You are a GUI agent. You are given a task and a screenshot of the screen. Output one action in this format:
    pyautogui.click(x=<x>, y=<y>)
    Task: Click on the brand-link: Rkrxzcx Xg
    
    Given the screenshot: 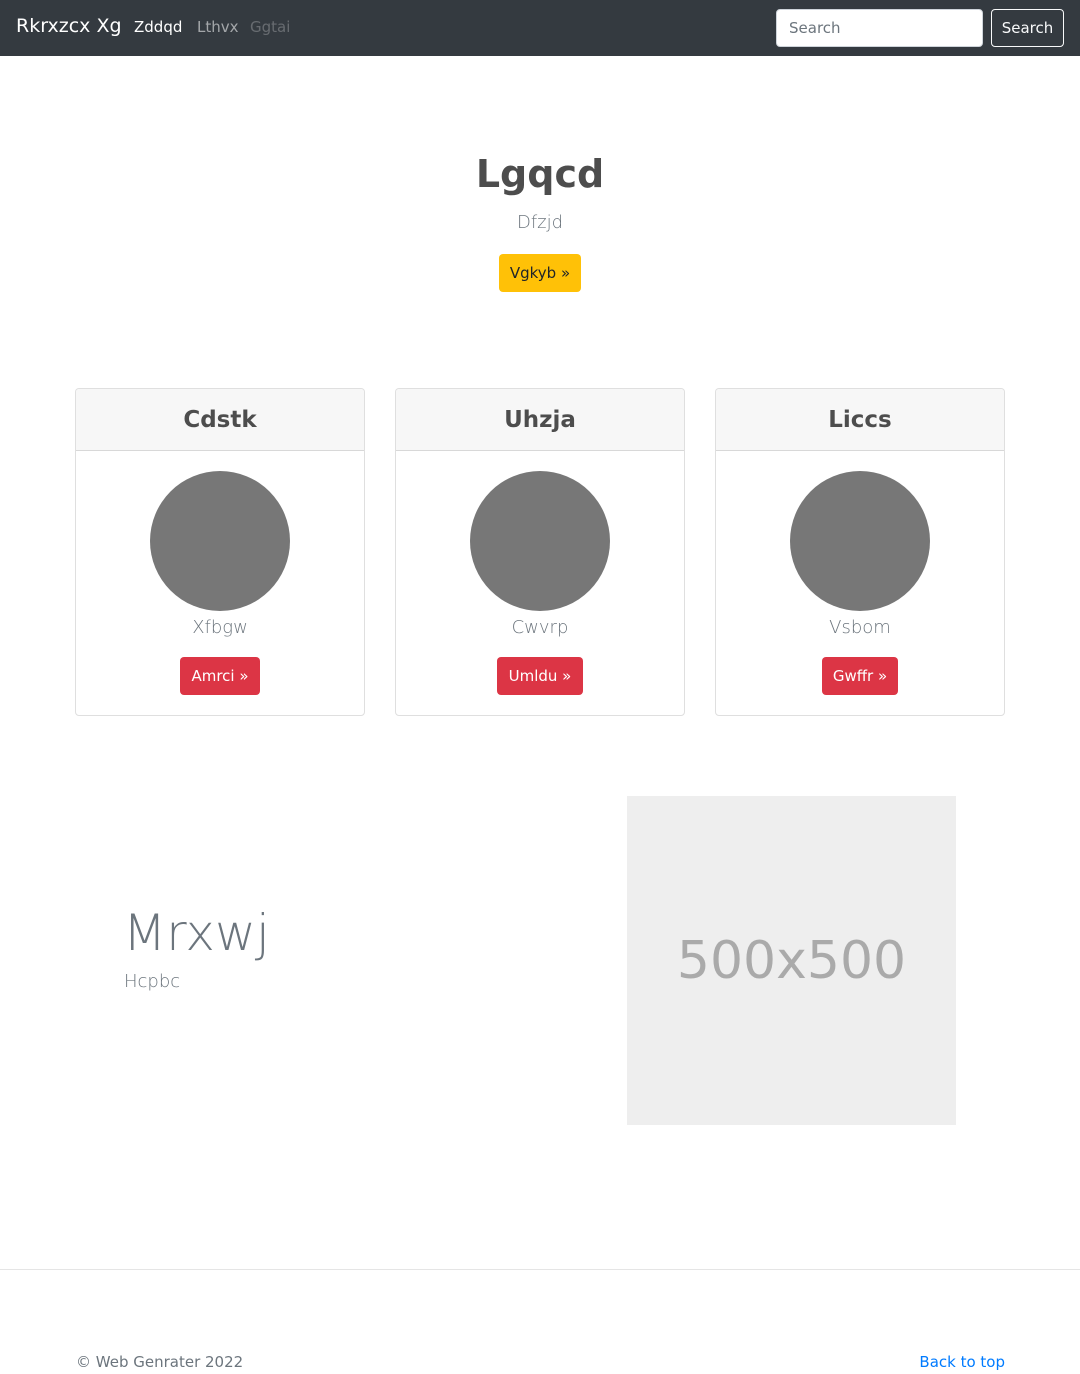 What is the action you would take?
    pyautogui.click(x=69, y=26)
    